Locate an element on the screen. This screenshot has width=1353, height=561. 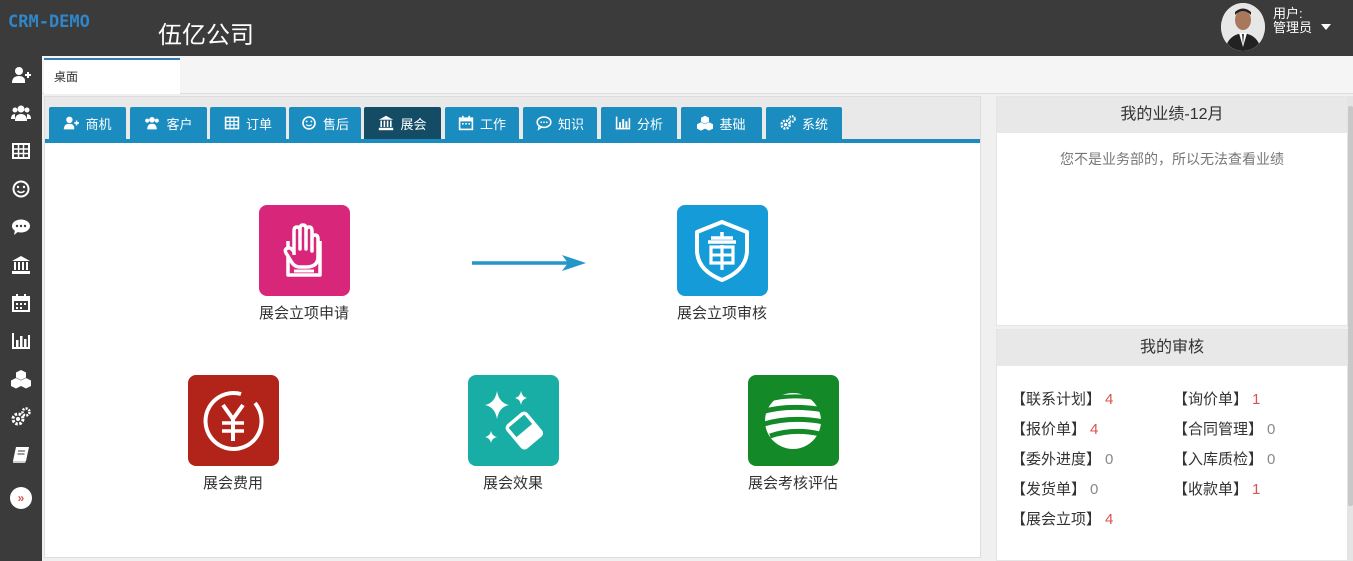
tab-basics: 基础 is located at coordinates (721, 123).